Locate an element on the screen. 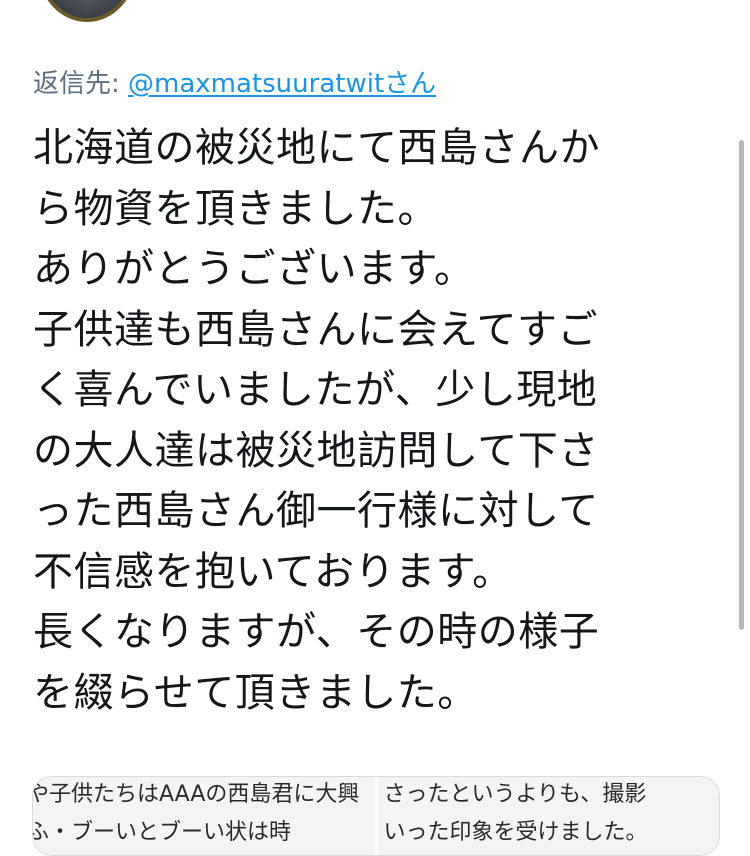  tweet-text-line: 不信感を抱いております。 is located at coordinates (273, 571).